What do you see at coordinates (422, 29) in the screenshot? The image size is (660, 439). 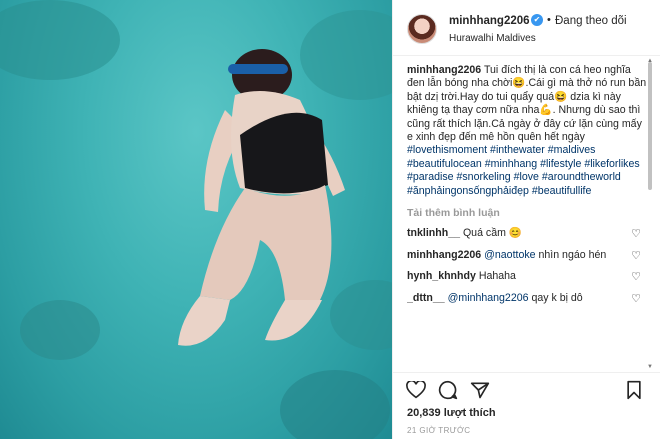 I see `avatar` at bounding box center [422, 29].